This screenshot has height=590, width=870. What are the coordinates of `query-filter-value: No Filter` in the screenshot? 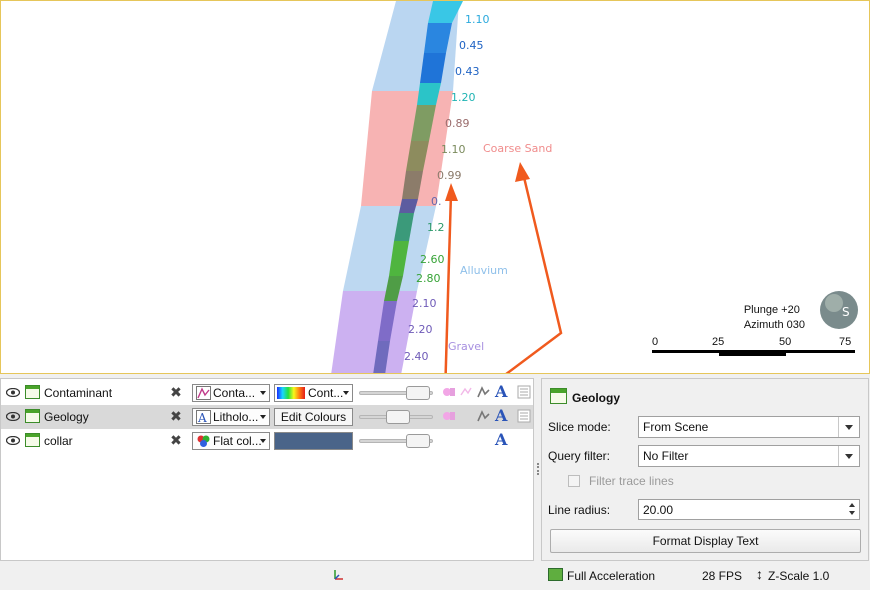 It's located at (666, 456).